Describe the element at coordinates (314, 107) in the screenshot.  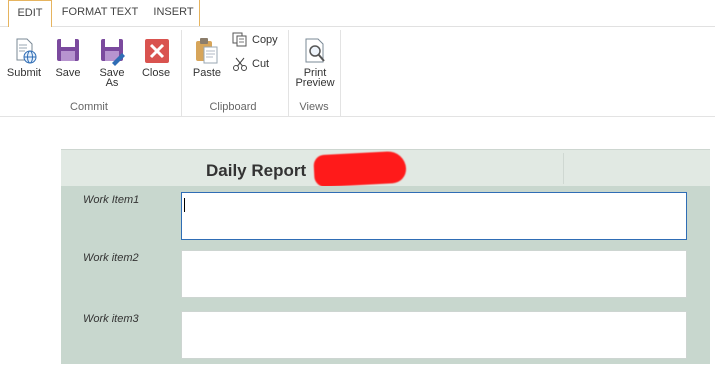
I see `views-group-label: Views` at that location.